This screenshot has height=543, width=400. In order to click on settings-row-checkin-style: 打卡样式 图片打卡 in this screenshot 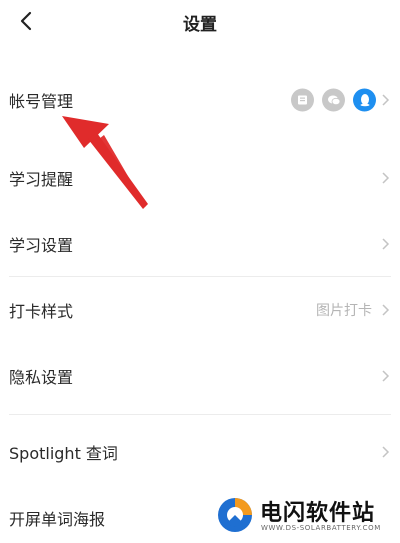, I will do `click(200, 310)`.